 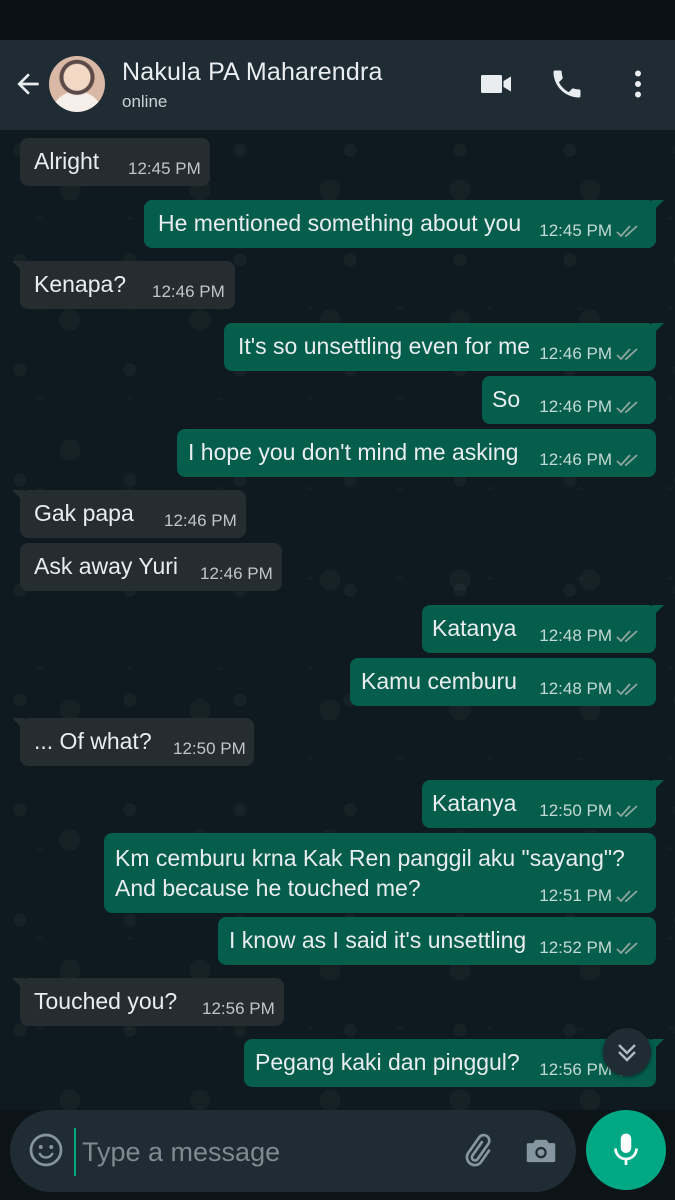 I want to click on message-incoming: Touched you? 12:56 PM, so click(x=148, y=1002).